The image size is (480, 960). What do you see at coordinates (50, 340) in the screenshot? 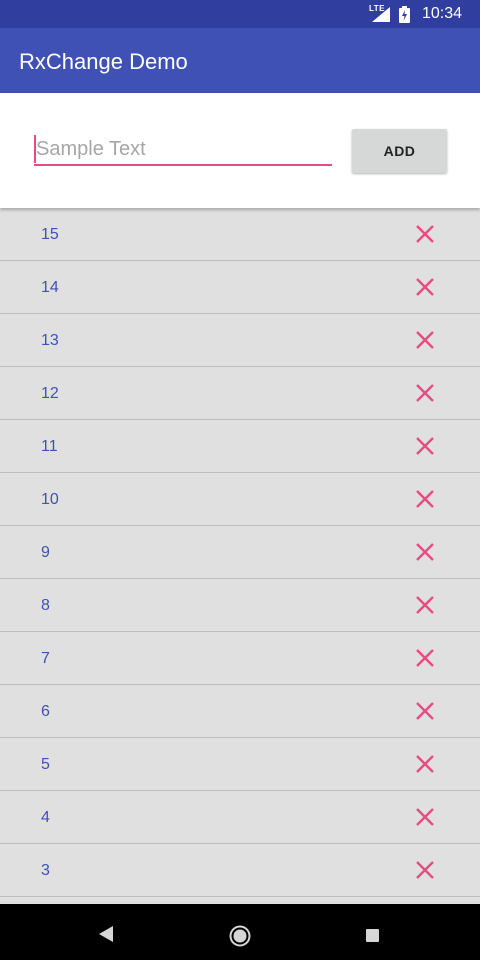
I see `item-number: 13` at bounding box center [50, 340].